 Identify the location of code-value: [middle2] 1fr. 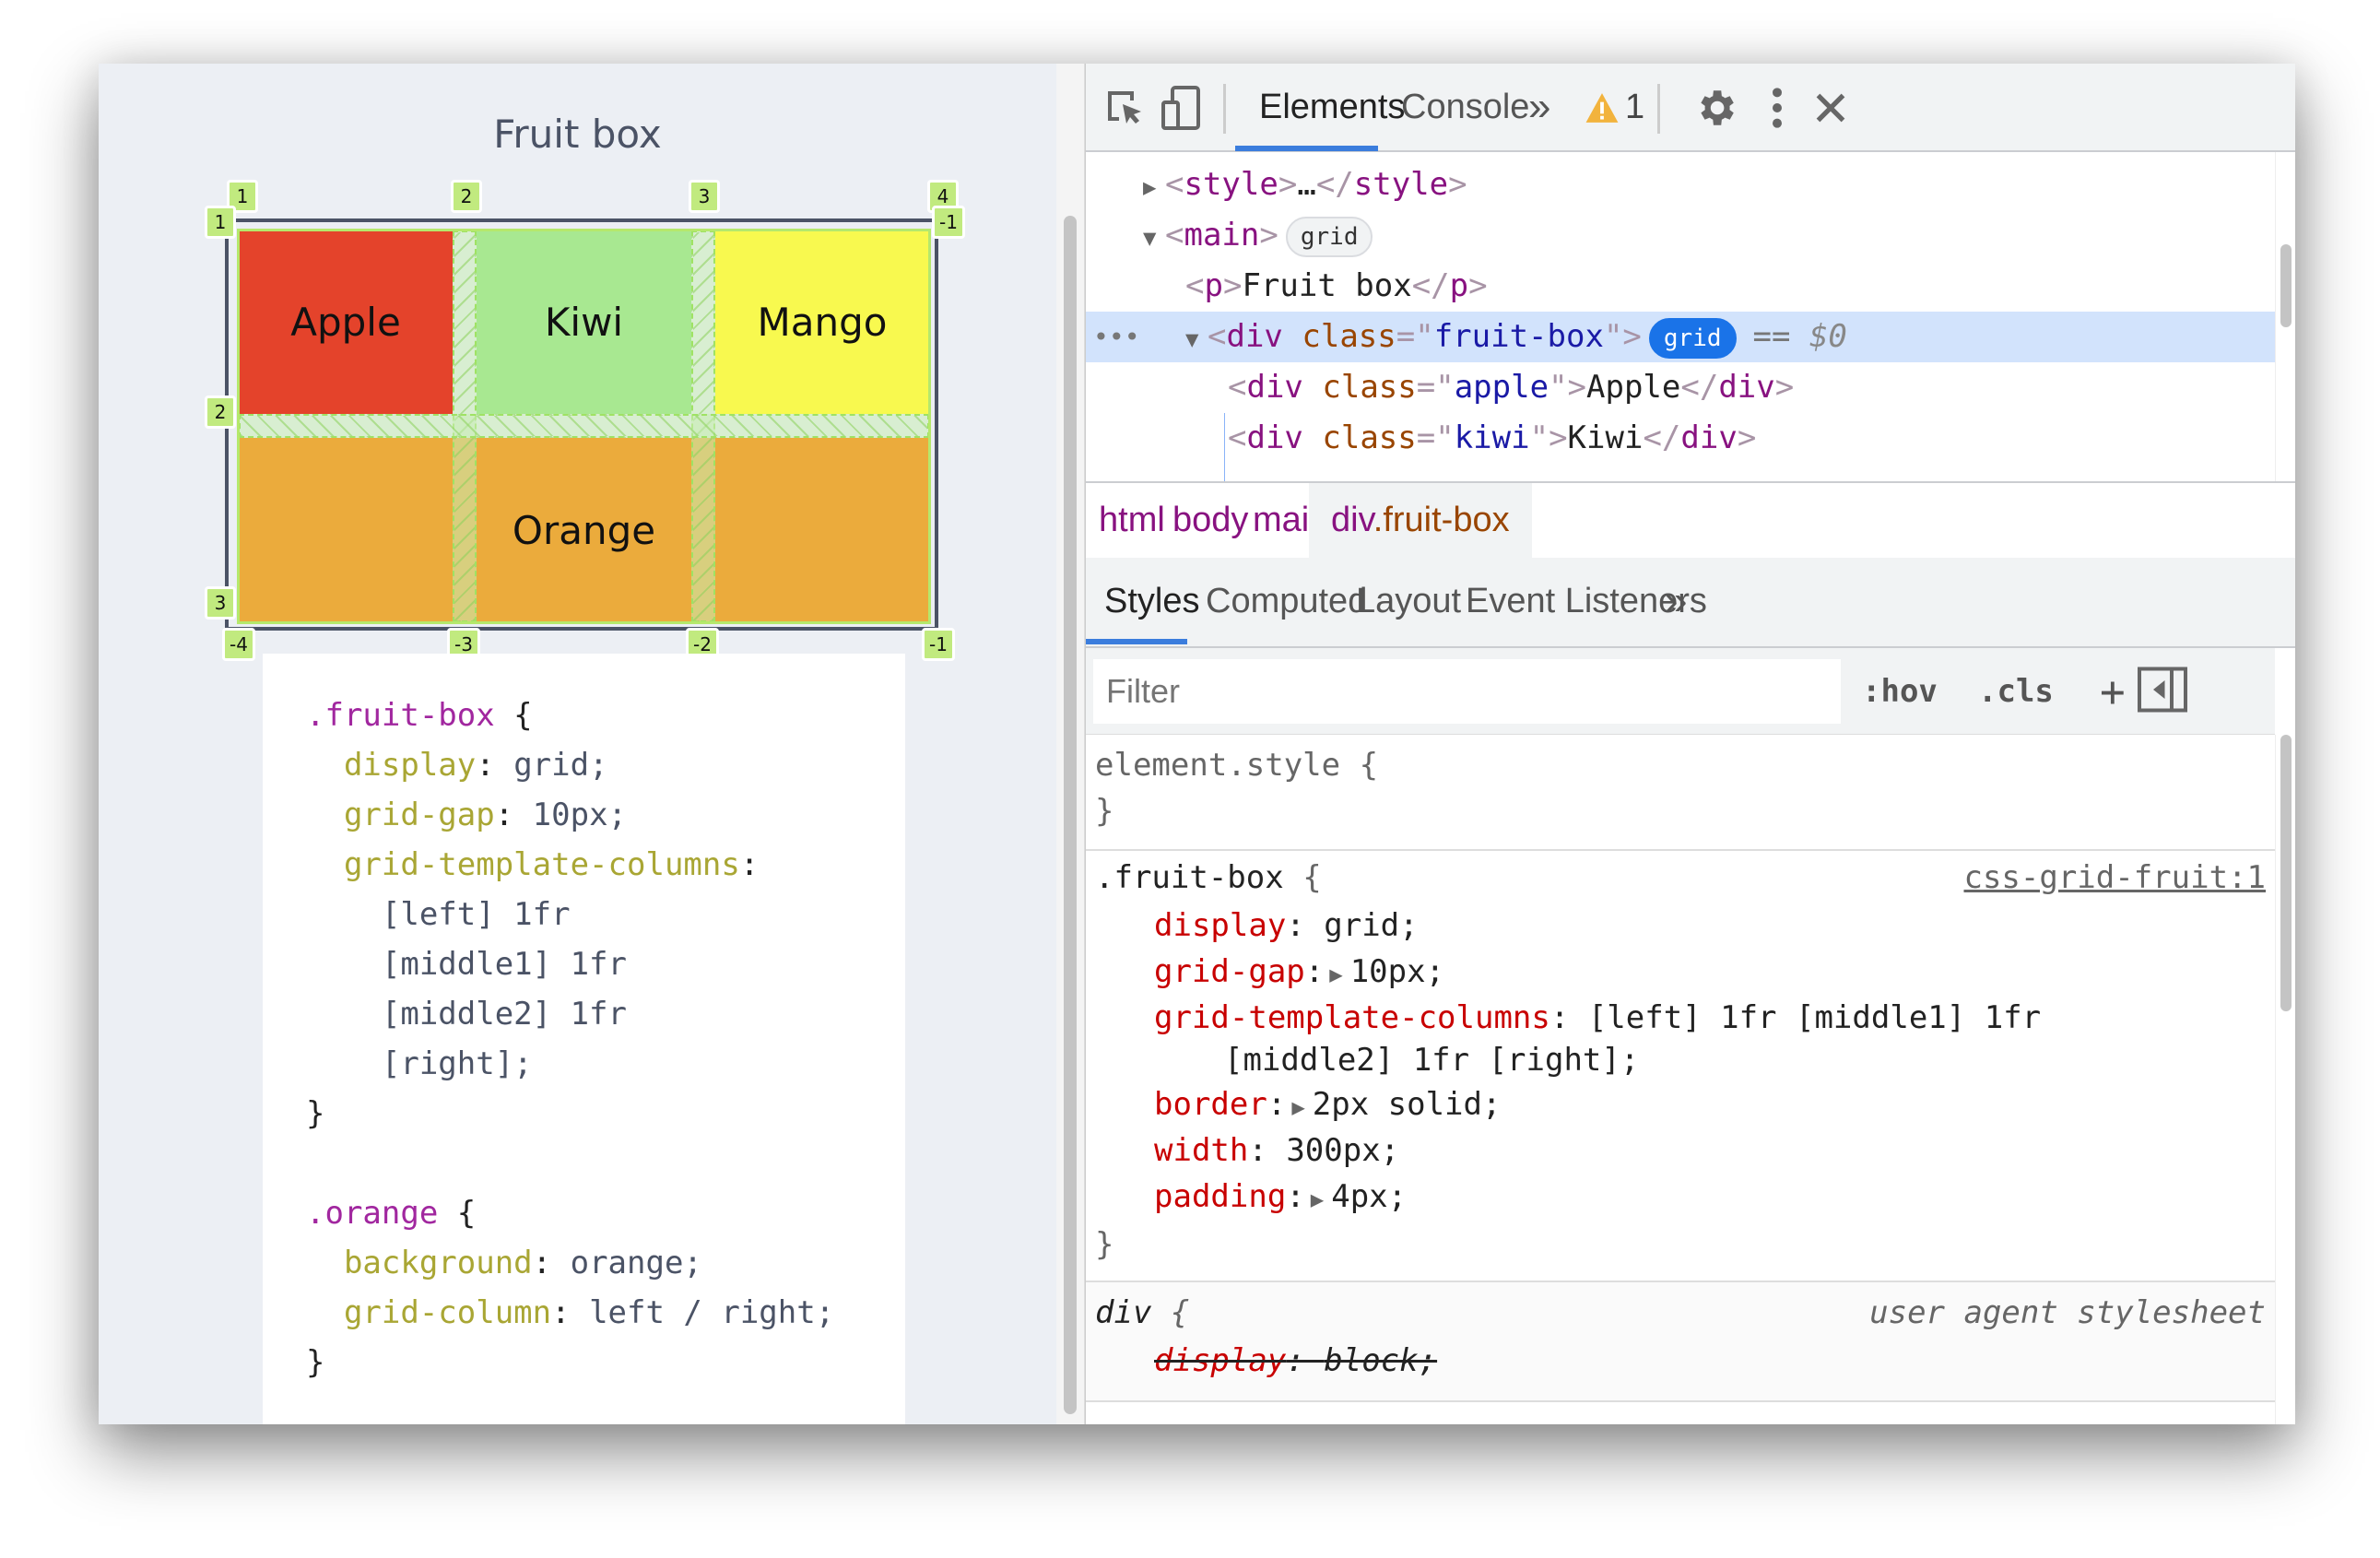
(504, 1014).